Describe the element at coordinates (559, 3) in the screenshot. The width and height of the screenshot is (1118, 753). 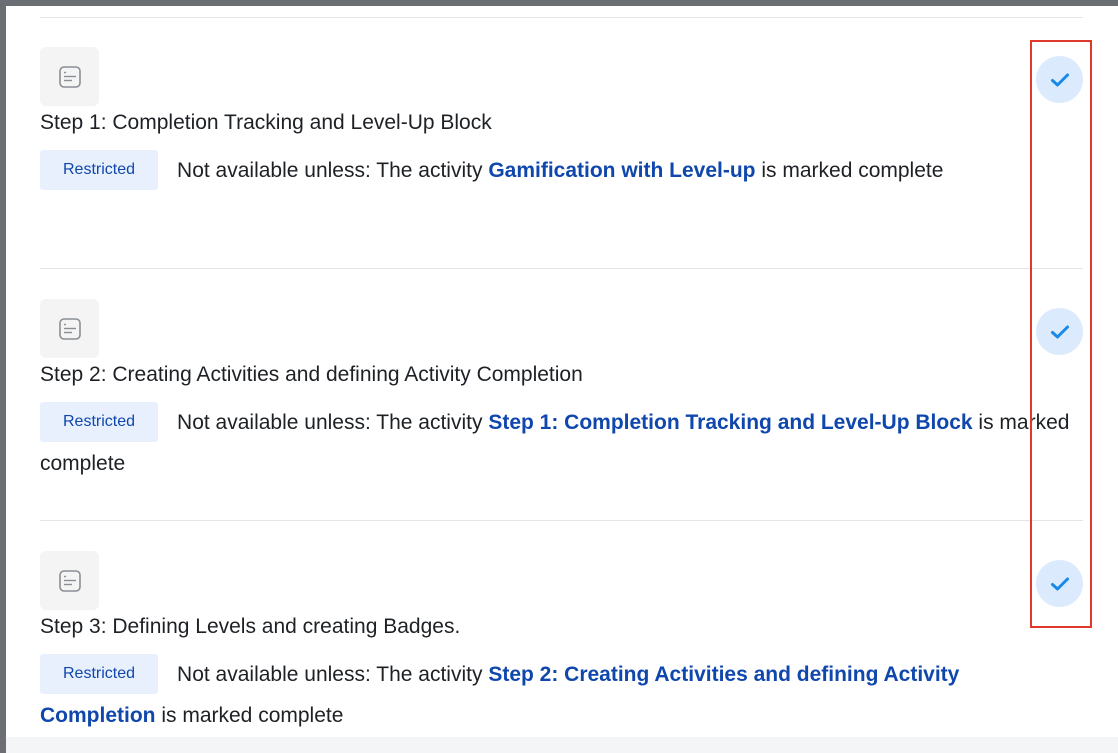
I see `window-frame-top` at that location.